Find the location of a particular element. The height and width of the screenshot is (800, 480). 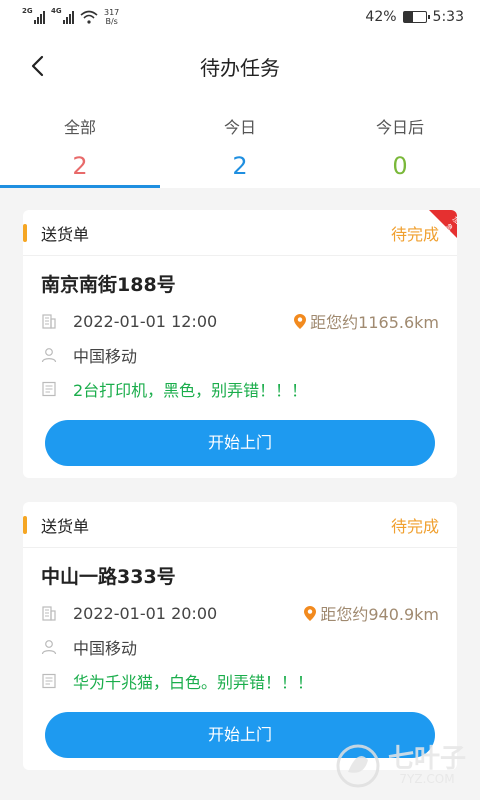

signal-icon: 2G is located at coordinates (33, 15).